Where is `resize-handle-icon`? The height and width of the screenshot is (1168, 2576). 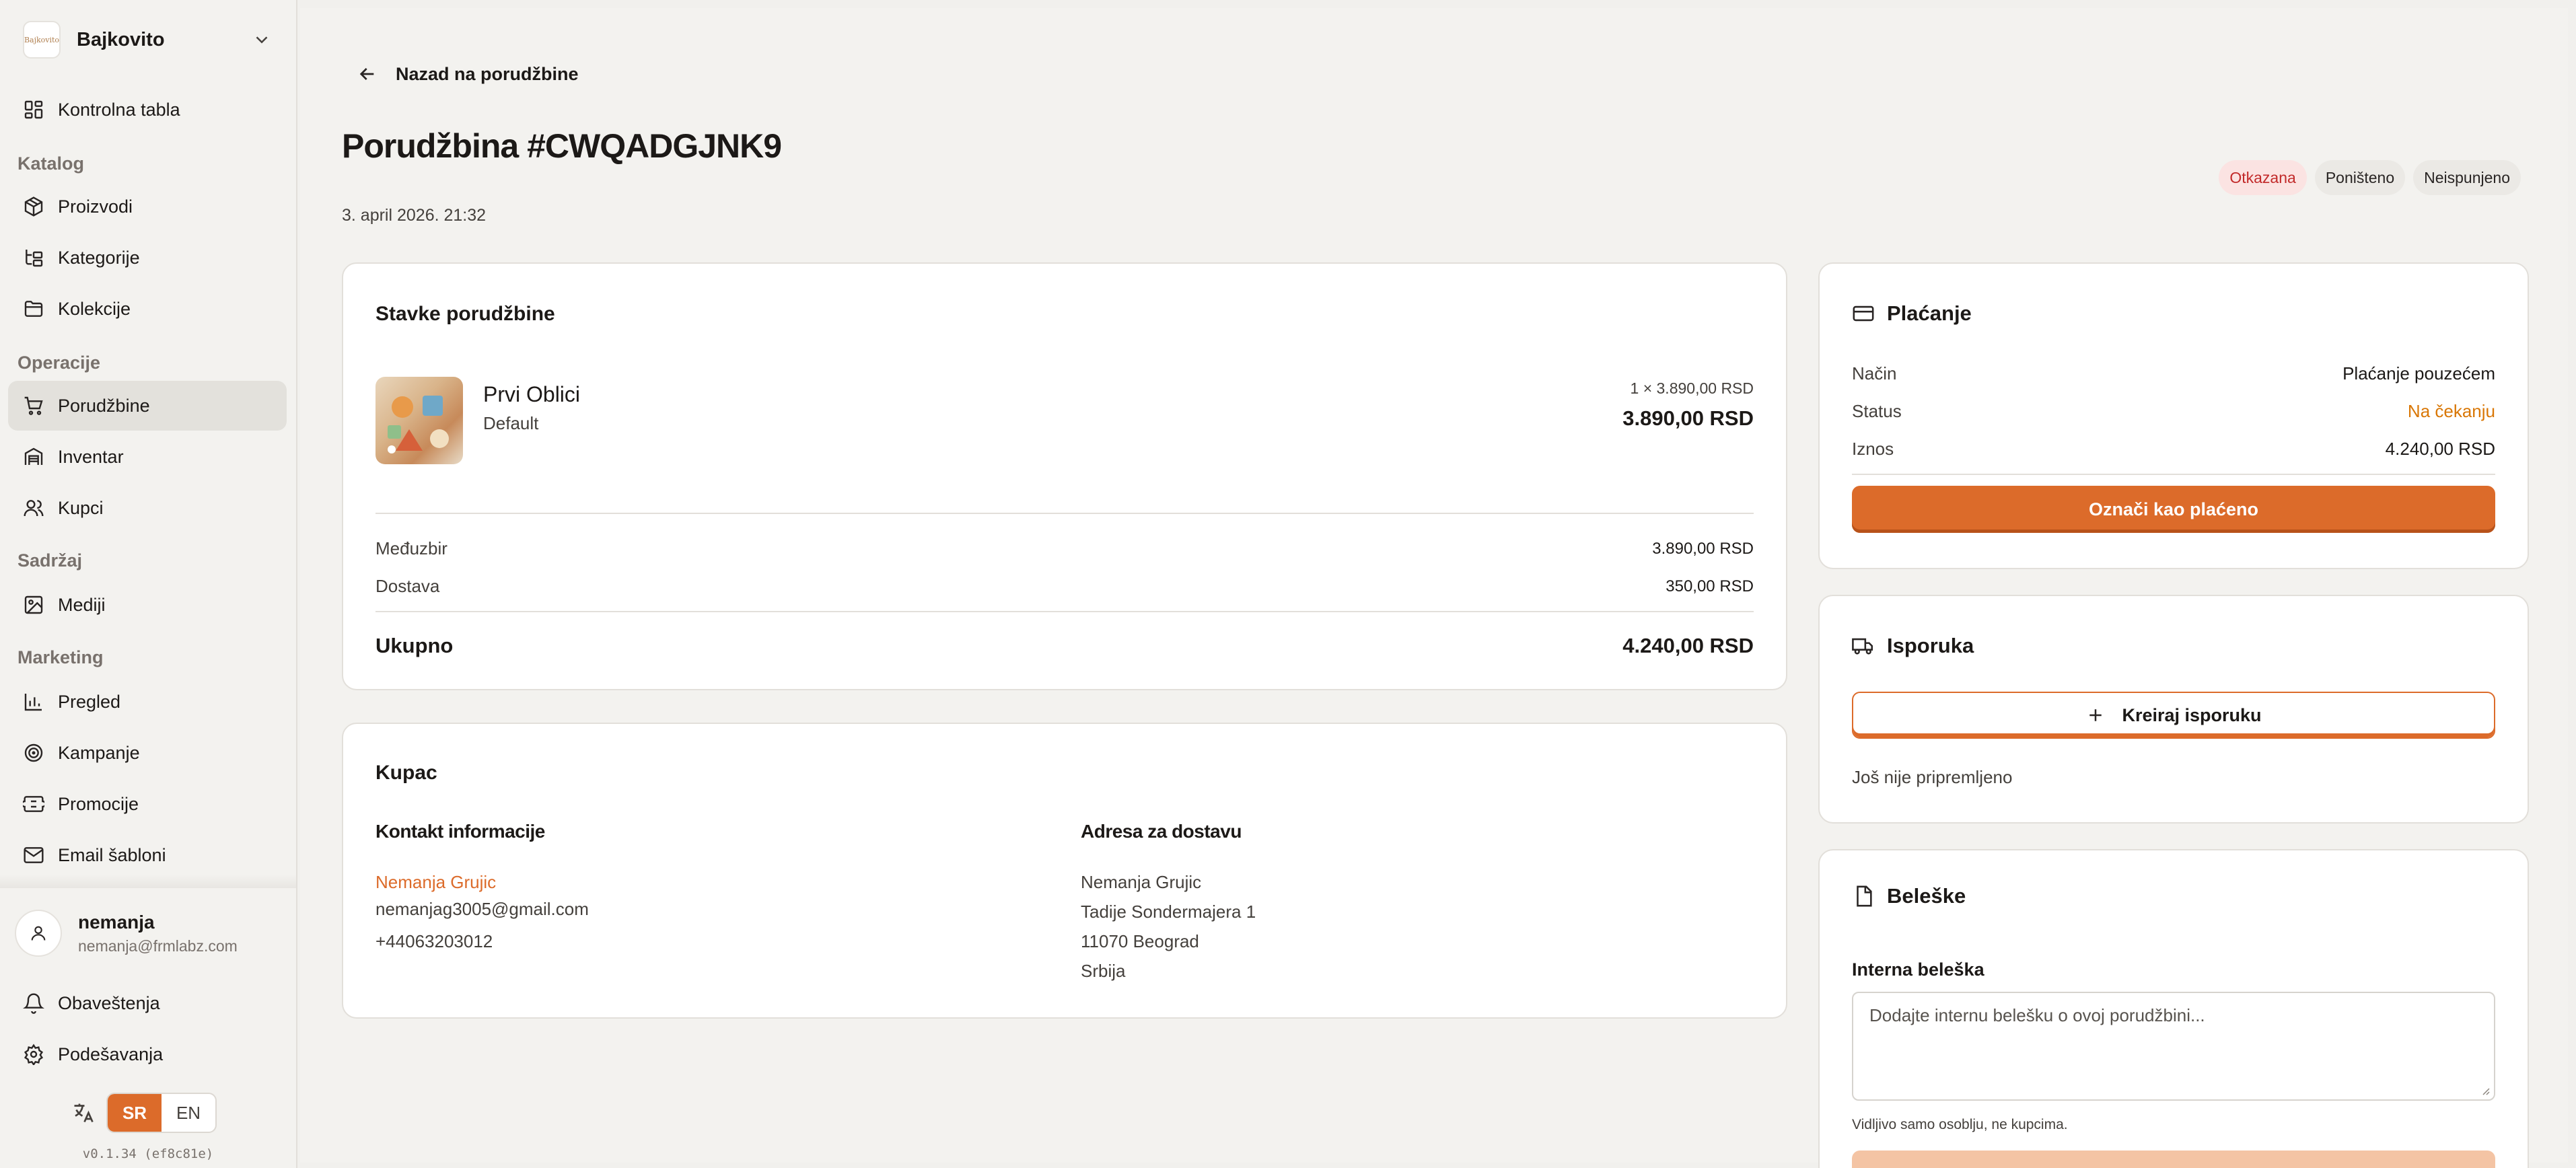 resize-handle-icon is located at coordinates (2484, 1090).